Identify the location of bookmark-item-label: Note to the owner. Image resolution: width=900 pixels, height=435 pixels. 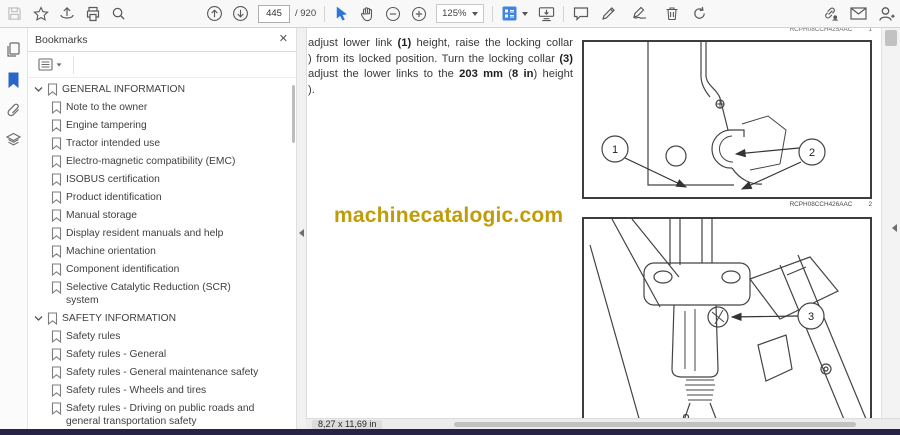
(107, 107).